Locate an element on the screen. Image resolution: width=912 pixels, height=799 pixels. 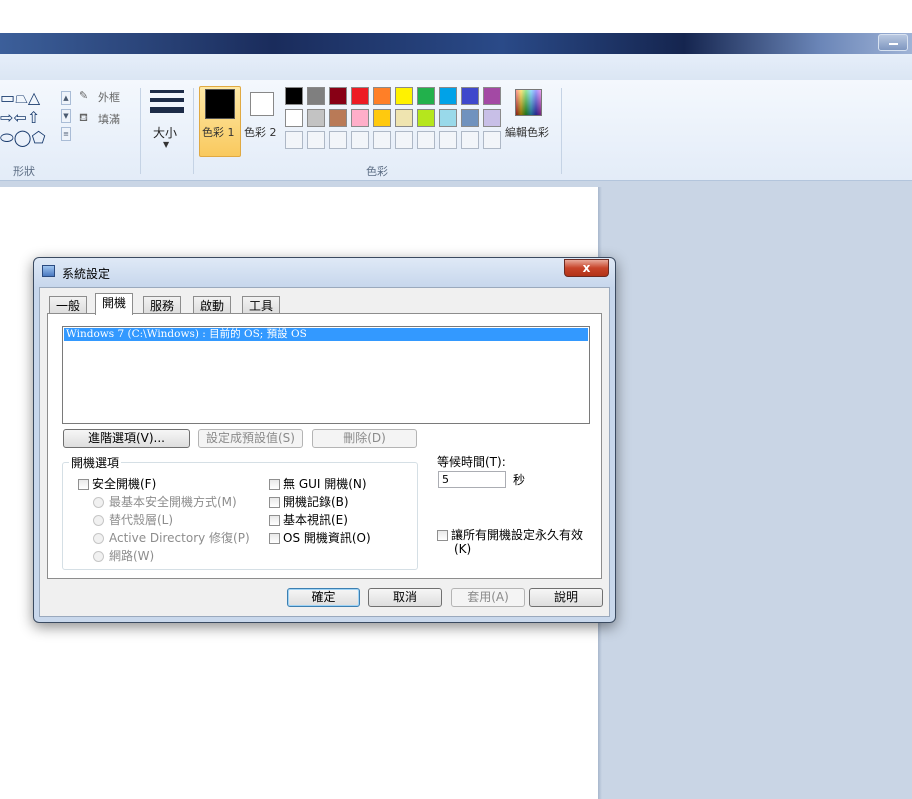
os-boot-info-checkbox: OS 開機資訊(O) is located at coordinates (320, 538).